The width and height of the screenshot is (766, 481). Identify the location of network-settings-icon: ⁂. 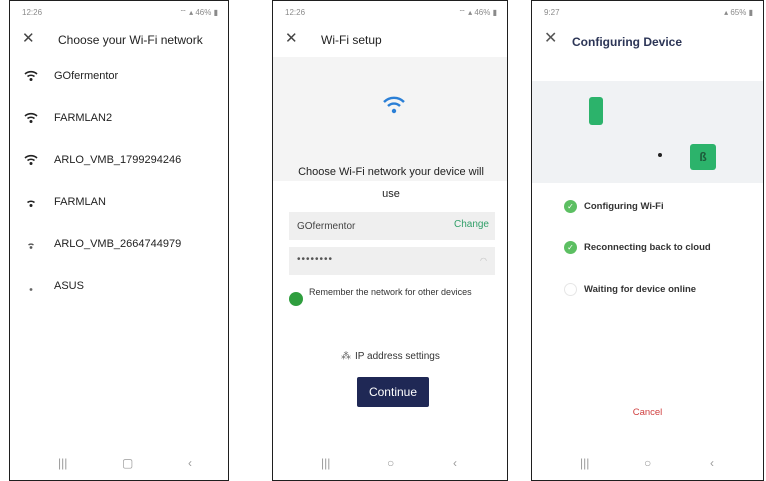
(346, 356).